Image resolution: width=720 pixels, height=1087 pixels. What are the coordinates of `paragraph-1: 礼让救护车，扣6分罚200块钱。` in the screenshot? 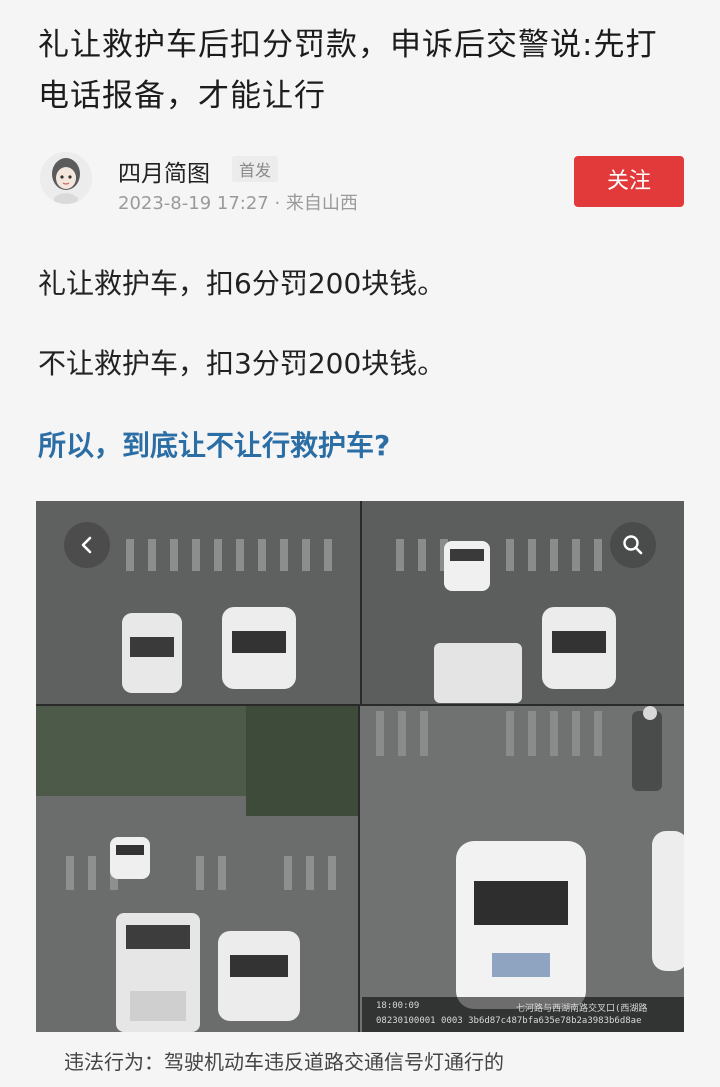 It's located at (242, 283).